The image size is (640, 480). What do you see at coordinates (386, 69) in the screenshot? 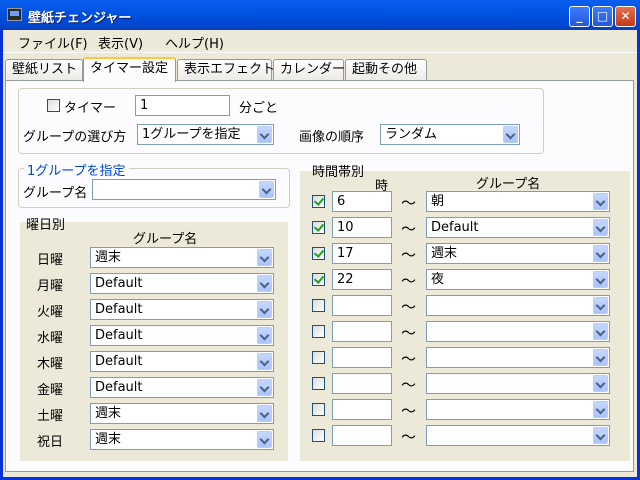
I see `tab-startup-other: 起動その他` at bounding box center [386, 69].